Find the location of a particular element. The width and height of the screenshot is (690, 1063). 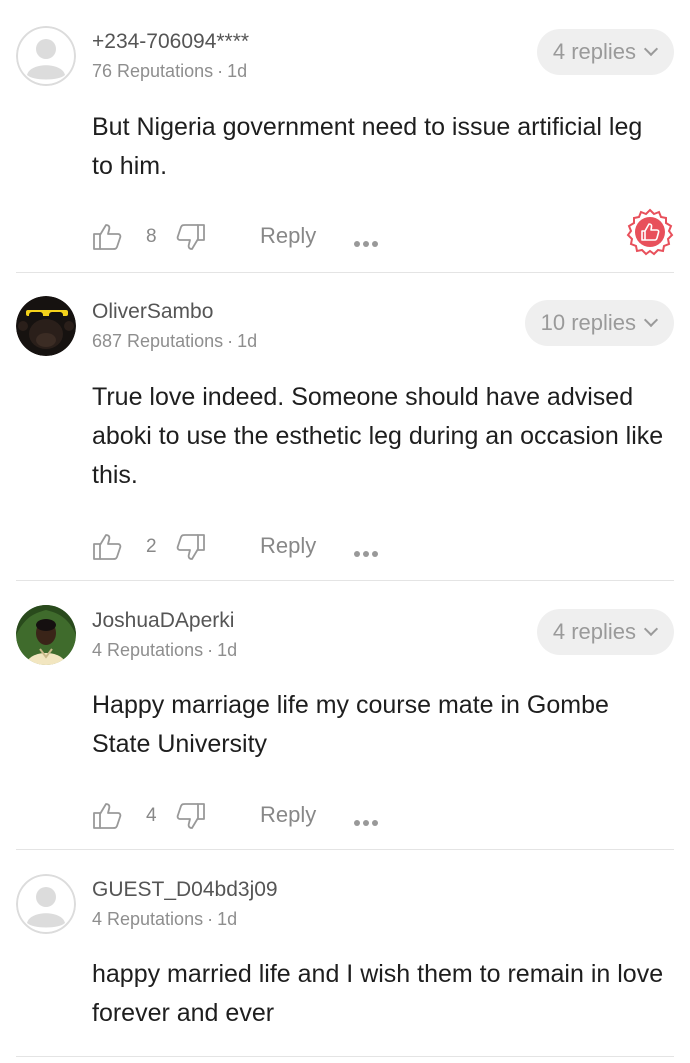

commenter-name: GUEST_D04bd3j09 is located at coordinates (185, 890).